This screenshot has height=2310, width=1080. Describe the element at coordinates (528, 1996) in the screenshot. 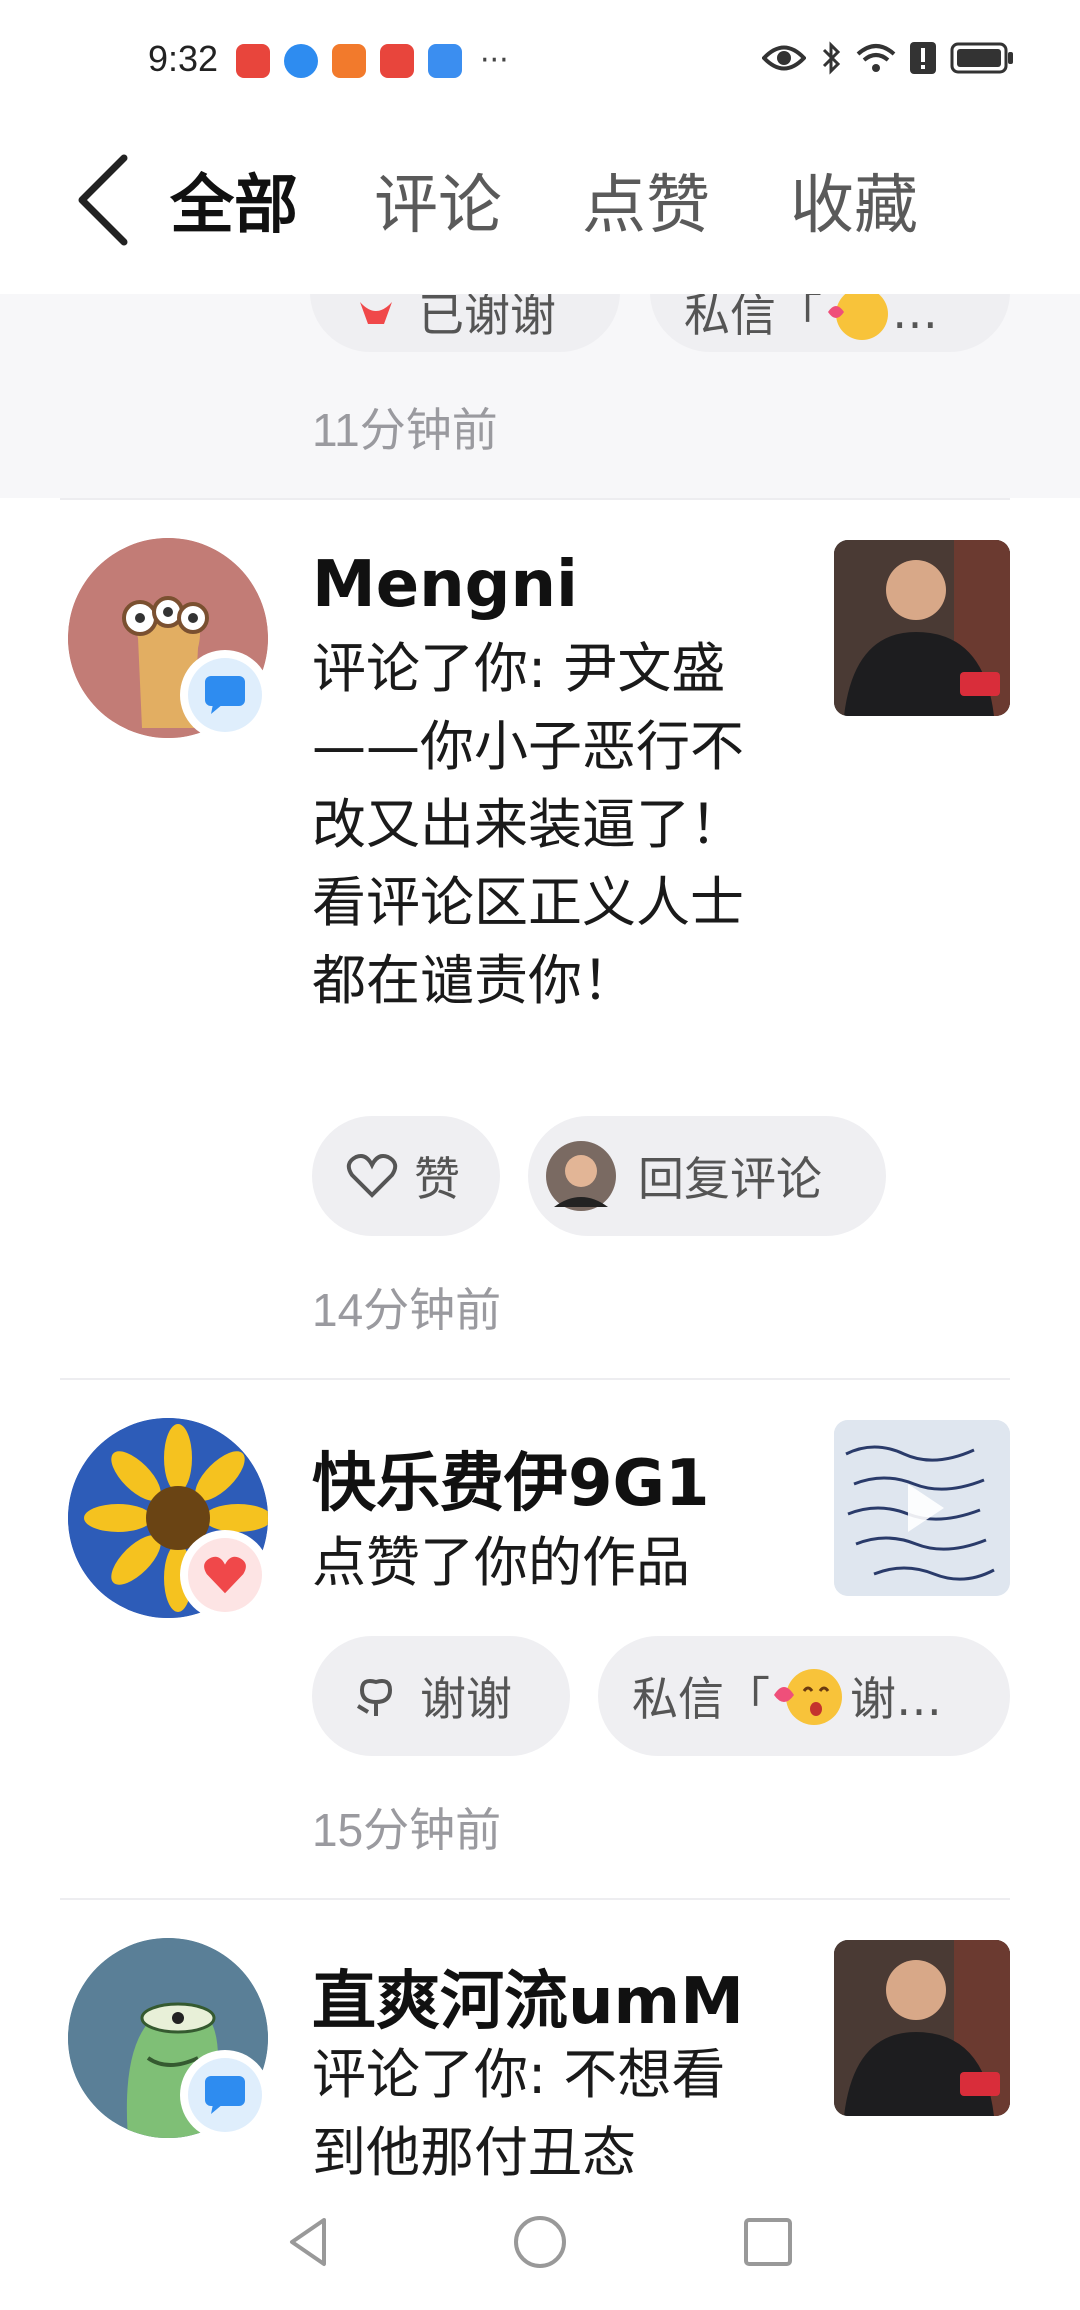

I see `username: 直爽河流umM` at that location.